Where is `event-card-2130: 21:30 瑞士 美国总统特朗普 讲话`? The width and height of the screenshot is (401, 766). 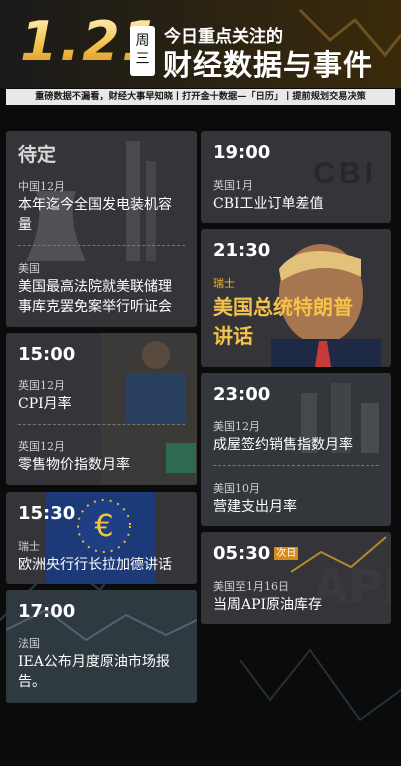
event-card-2130: 21:30 瑞士 美国总统特朗普 讲话 is located at coordinates (296, 298).